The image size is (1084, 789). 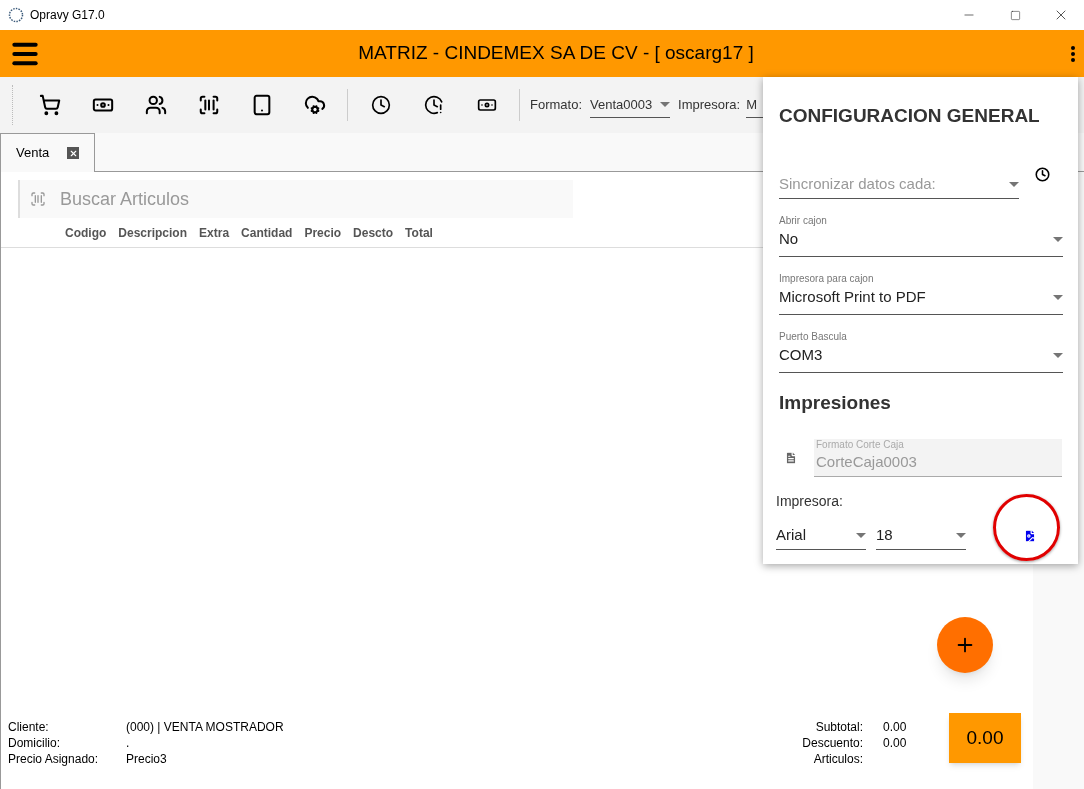 I want to click on section-title: Impresiones, so click(x=835, y=402).